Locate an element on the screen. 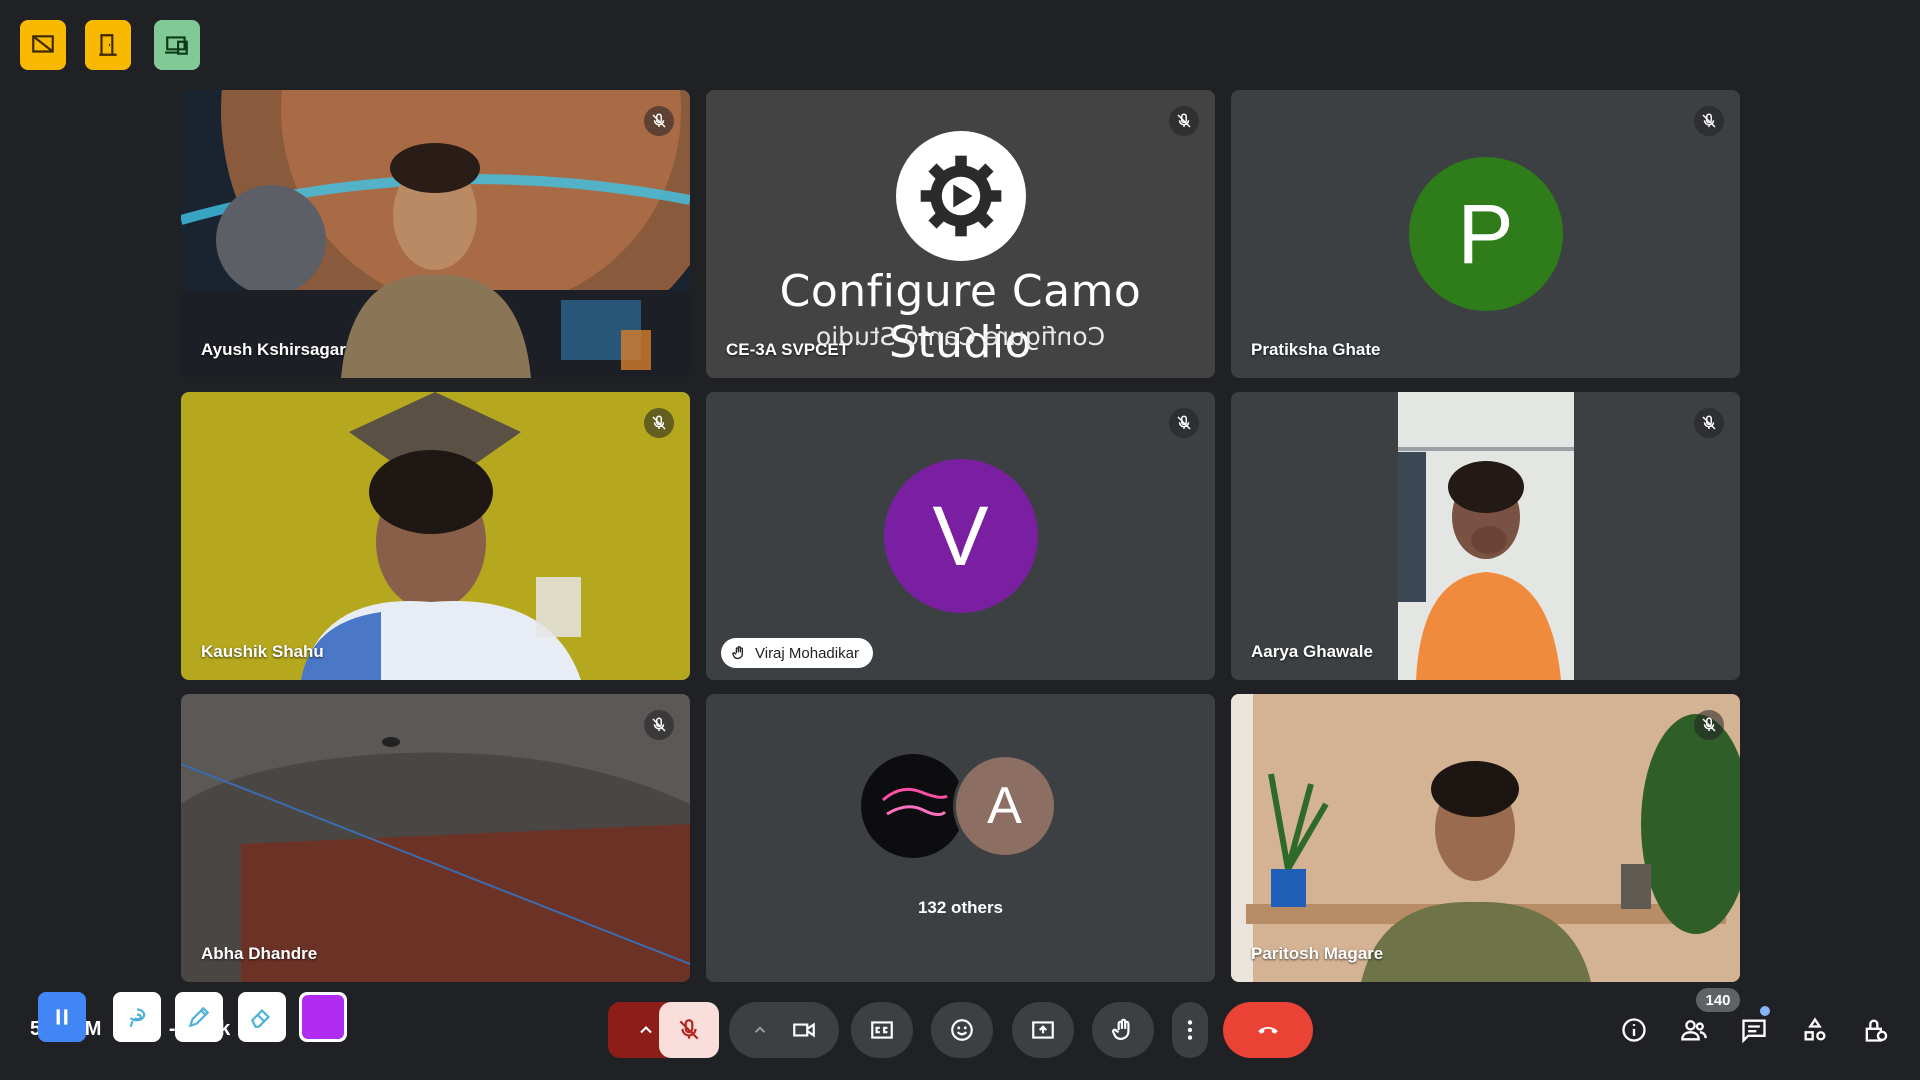  chat-icon is located at coordinates (1754, 1031).